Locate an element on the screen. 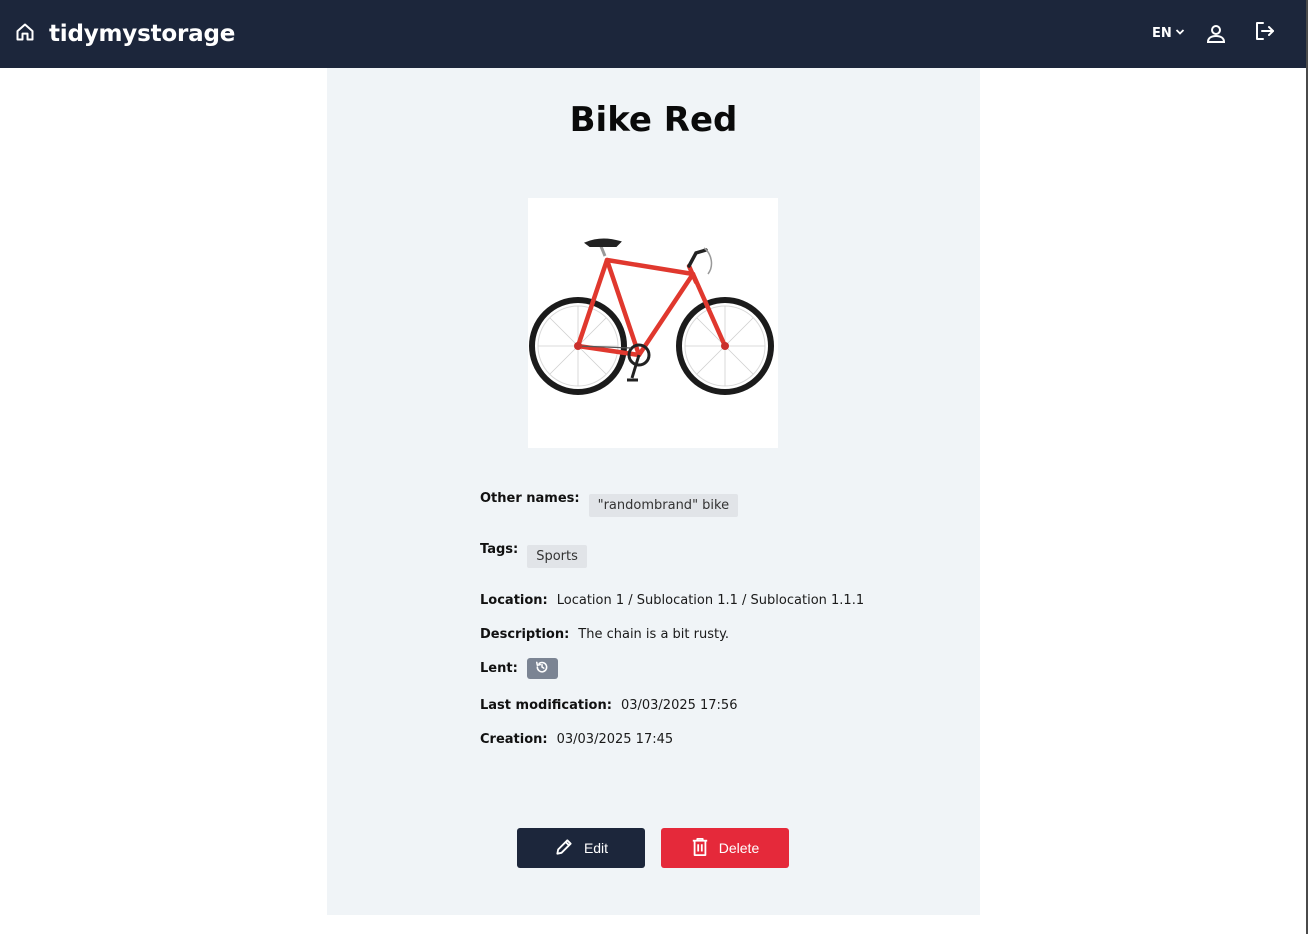  history-icon is located at coordinates (542, 669).